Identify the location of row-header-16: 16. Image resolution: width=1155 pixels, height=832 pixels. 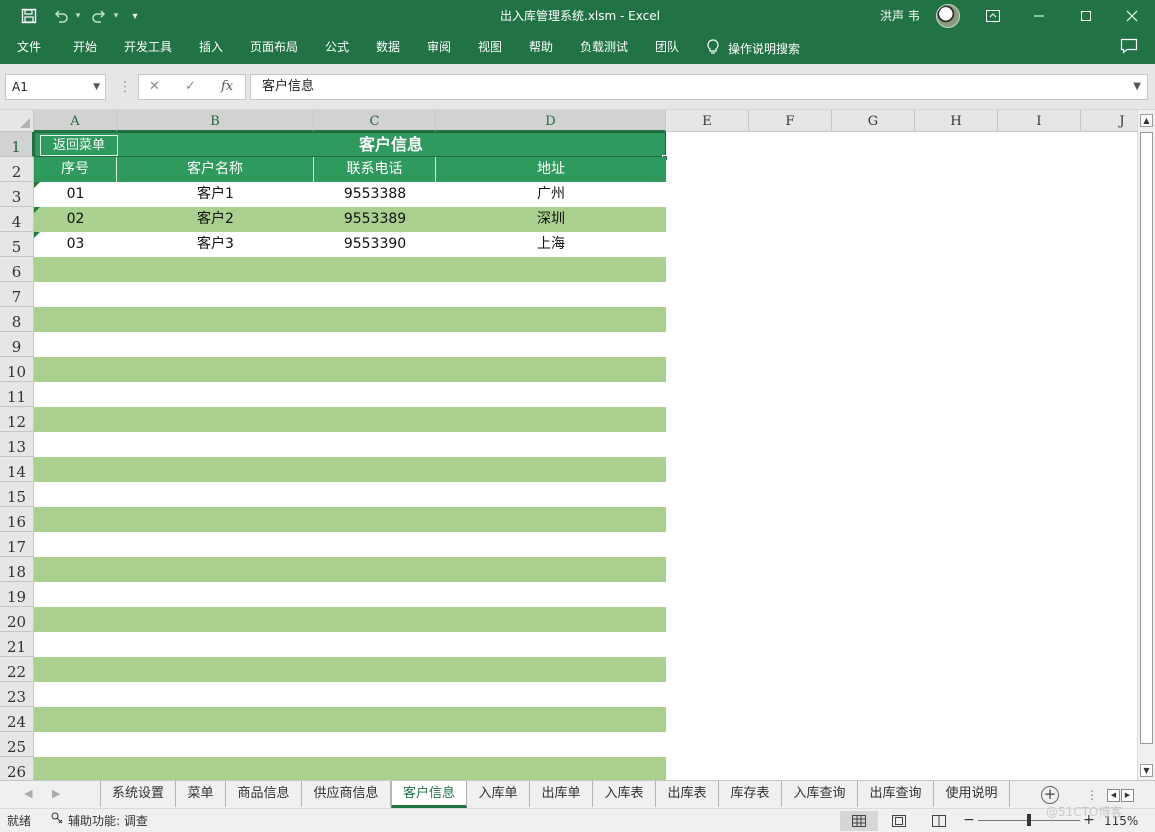
(17, 519).